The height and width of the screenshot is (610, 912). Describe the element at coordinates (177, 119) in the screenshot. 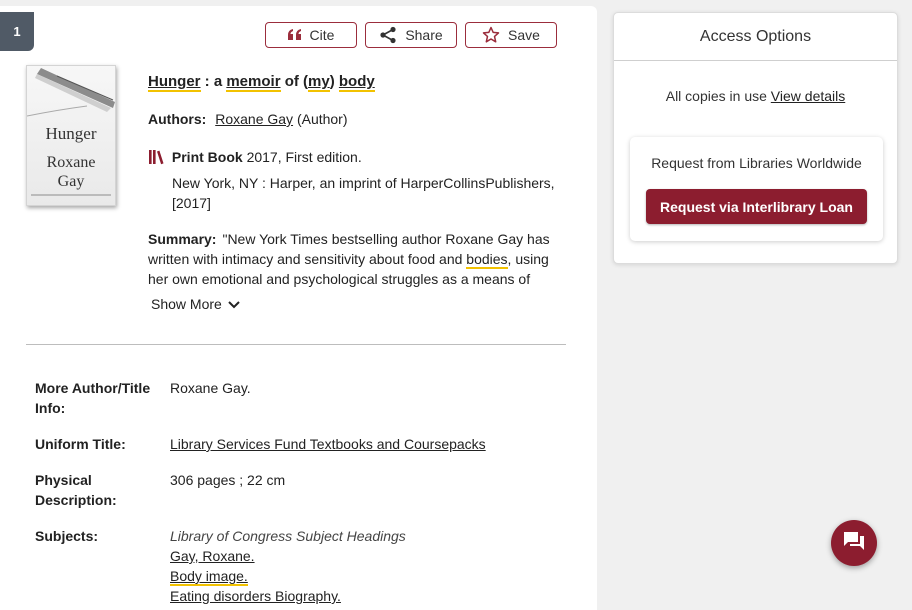

I see `authors-label: Authors:` at that location.